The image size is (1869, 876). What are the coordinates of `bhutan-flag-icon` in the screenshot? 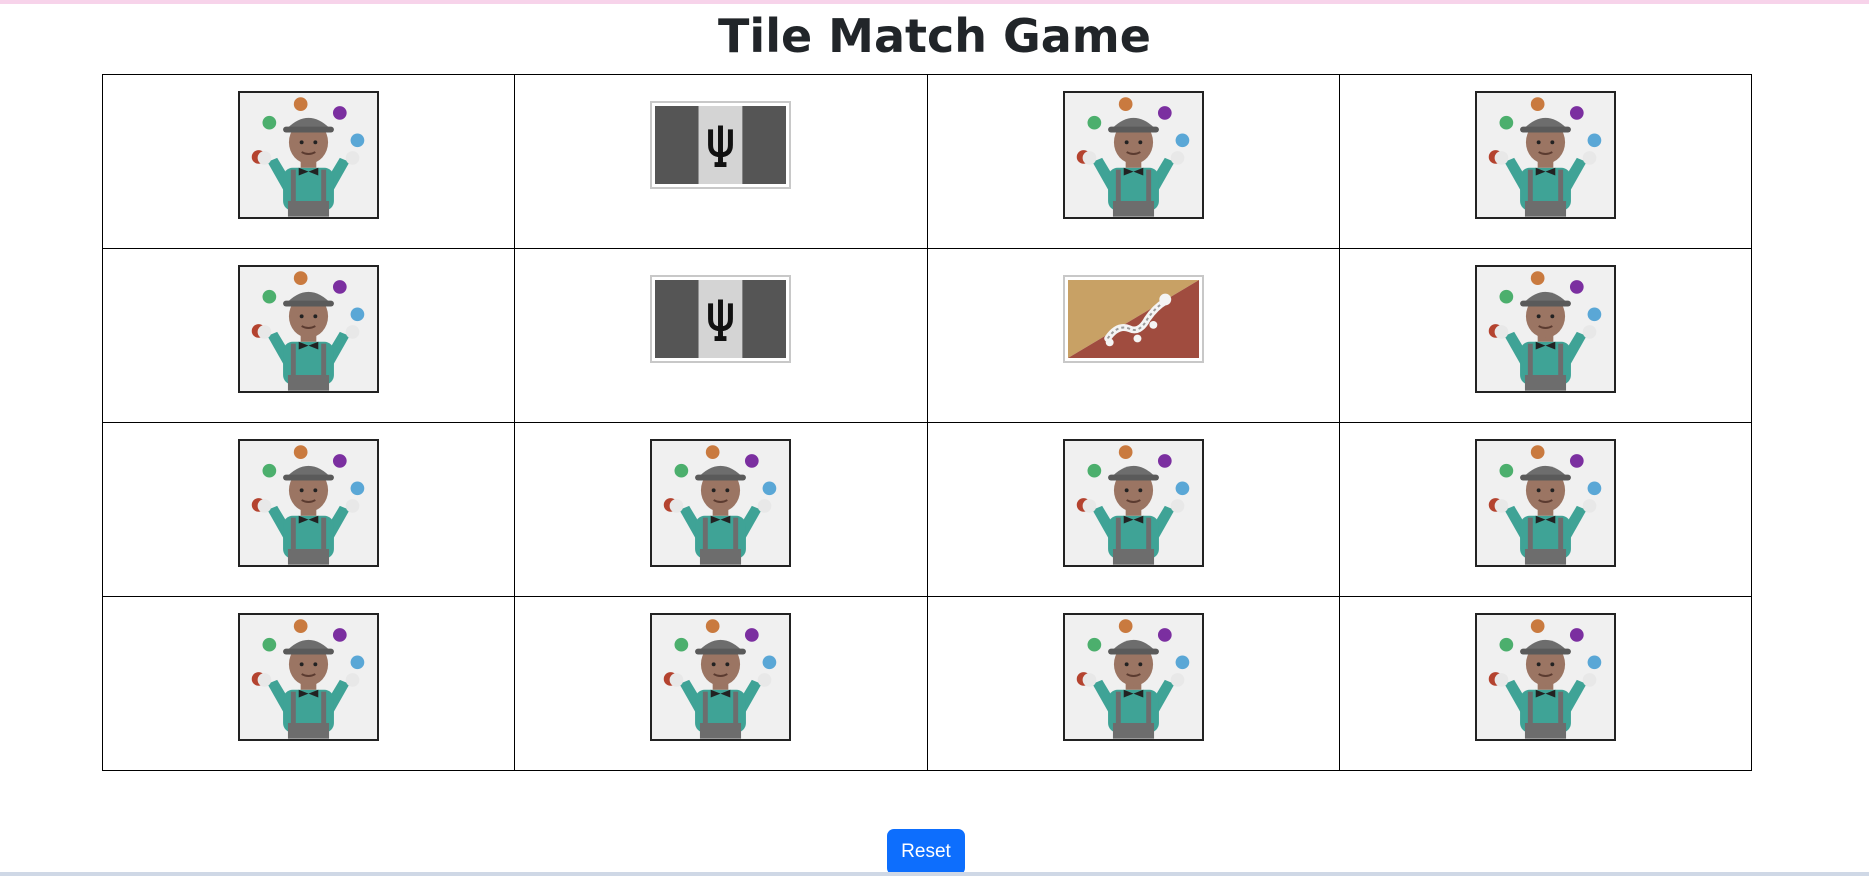 It's located at (1133, 318).